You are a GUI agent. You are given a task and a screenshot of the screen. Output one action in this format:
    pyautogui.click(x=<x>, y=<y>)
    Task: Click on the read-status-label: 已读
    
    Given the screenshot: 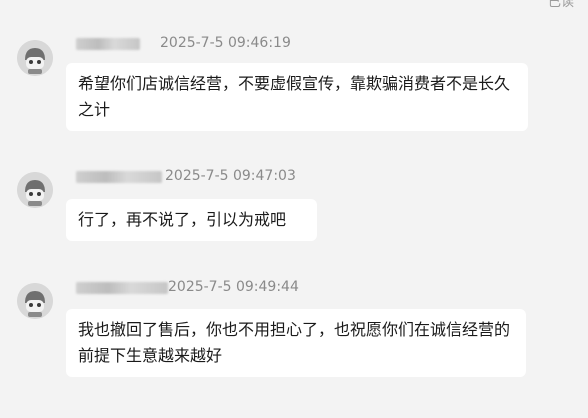 What is the action you would take?
    pyautogui.click(x=560, y=5)
    